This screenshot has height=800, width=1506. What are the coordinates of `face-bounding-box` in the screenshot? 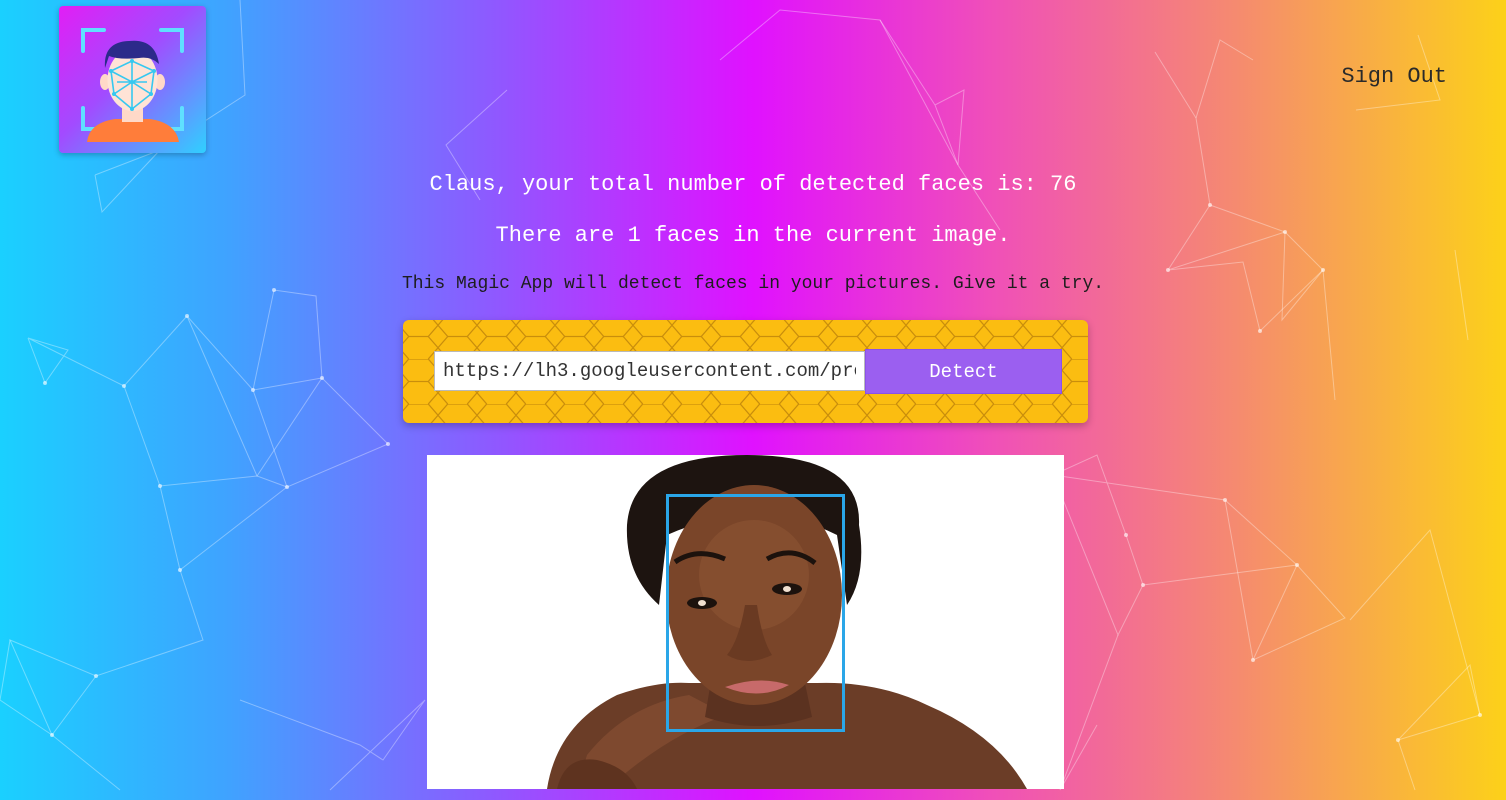 It's located at (755, 613).